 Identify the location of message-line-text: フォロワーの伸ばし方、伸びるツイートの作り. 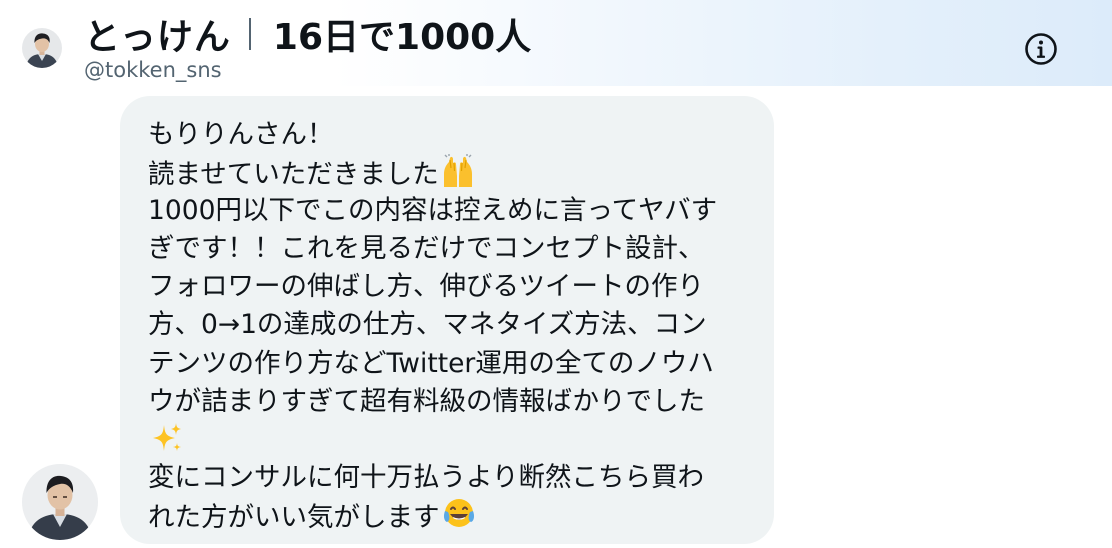
(426, 287).